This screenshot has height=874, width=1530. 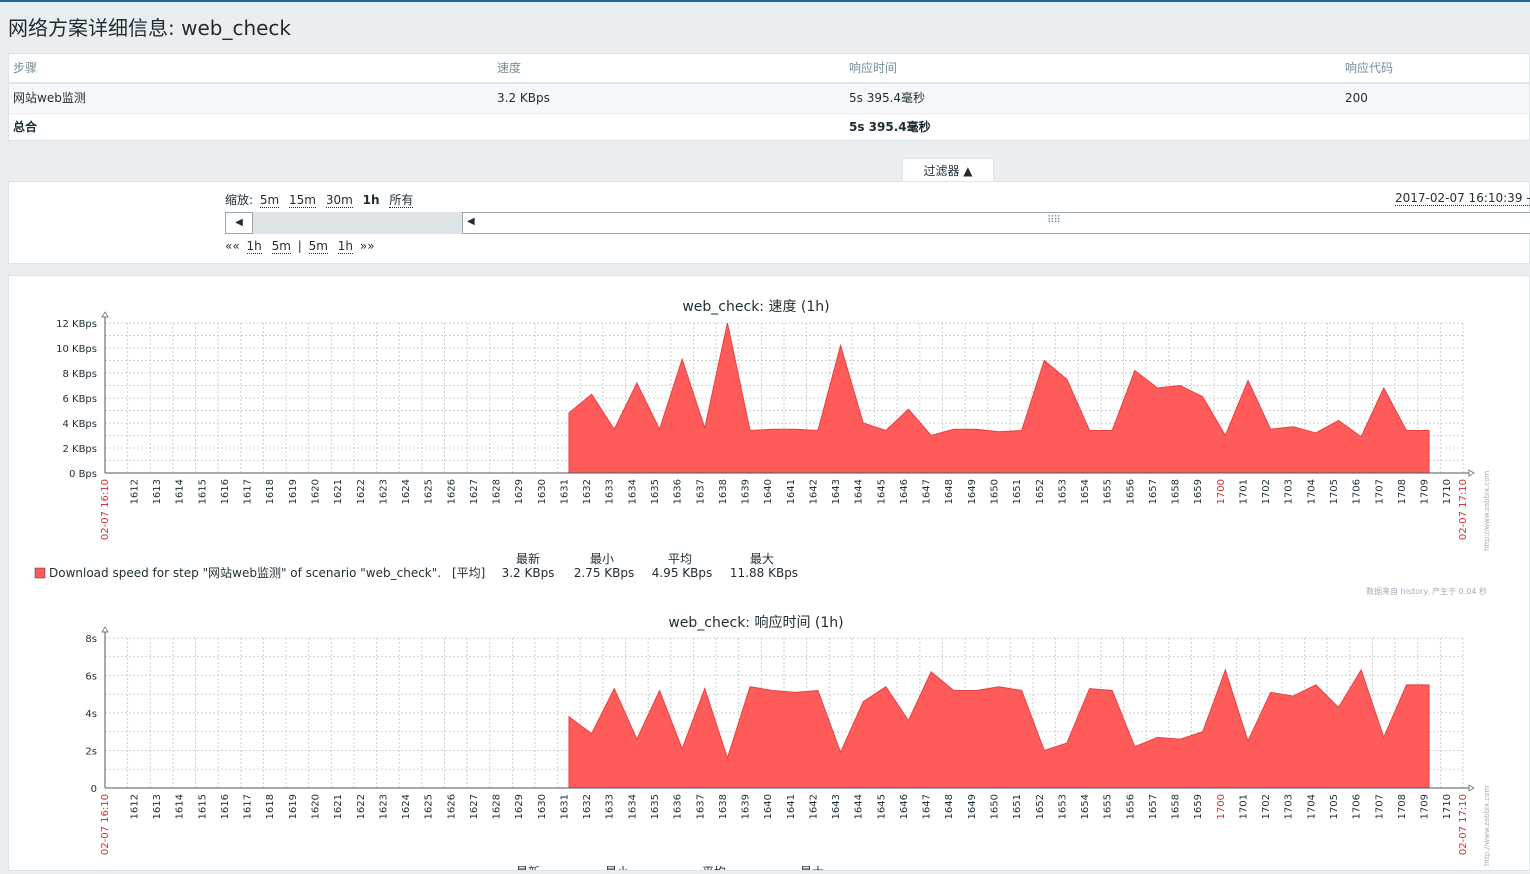 I want to click on y-tick-label: 2s, so click(x=91, y=752).